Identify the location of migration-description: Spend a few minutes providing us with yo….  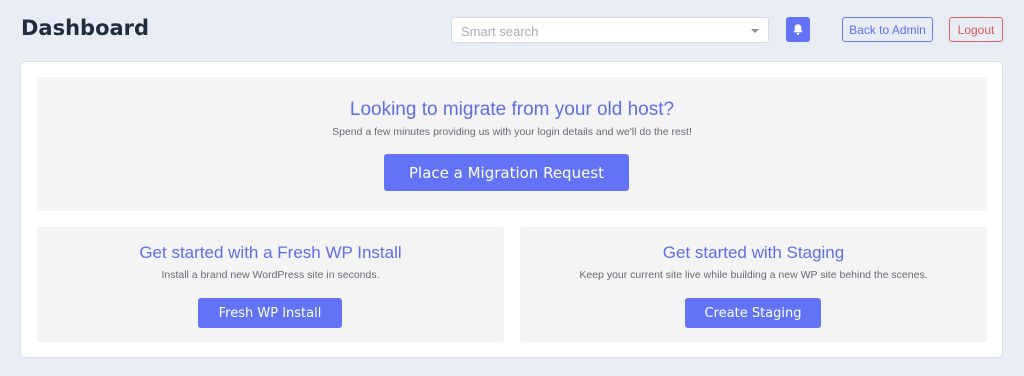
(512, 132).